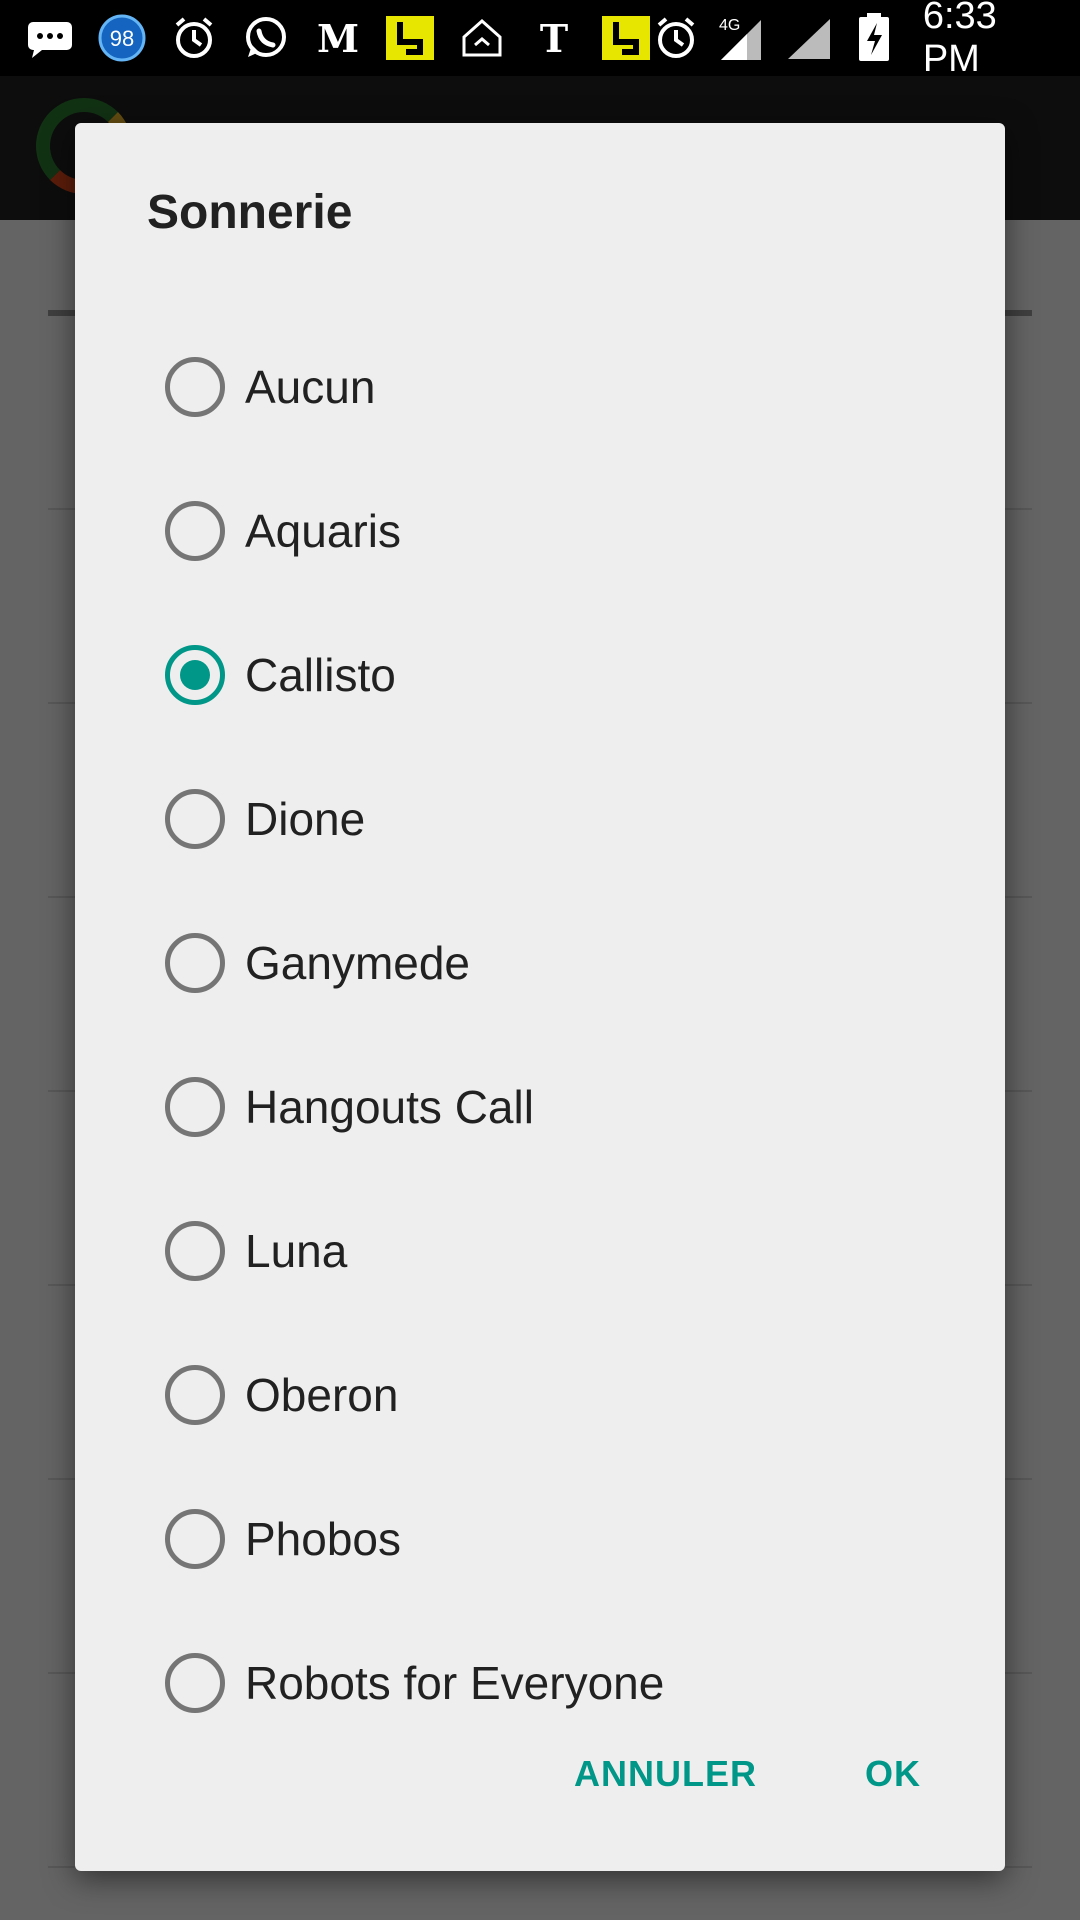 The image size is (1080, 1920). Describe the element at coordinates (540, 819) in the screenshot. I see `ringtone-option: Dione` at that location.